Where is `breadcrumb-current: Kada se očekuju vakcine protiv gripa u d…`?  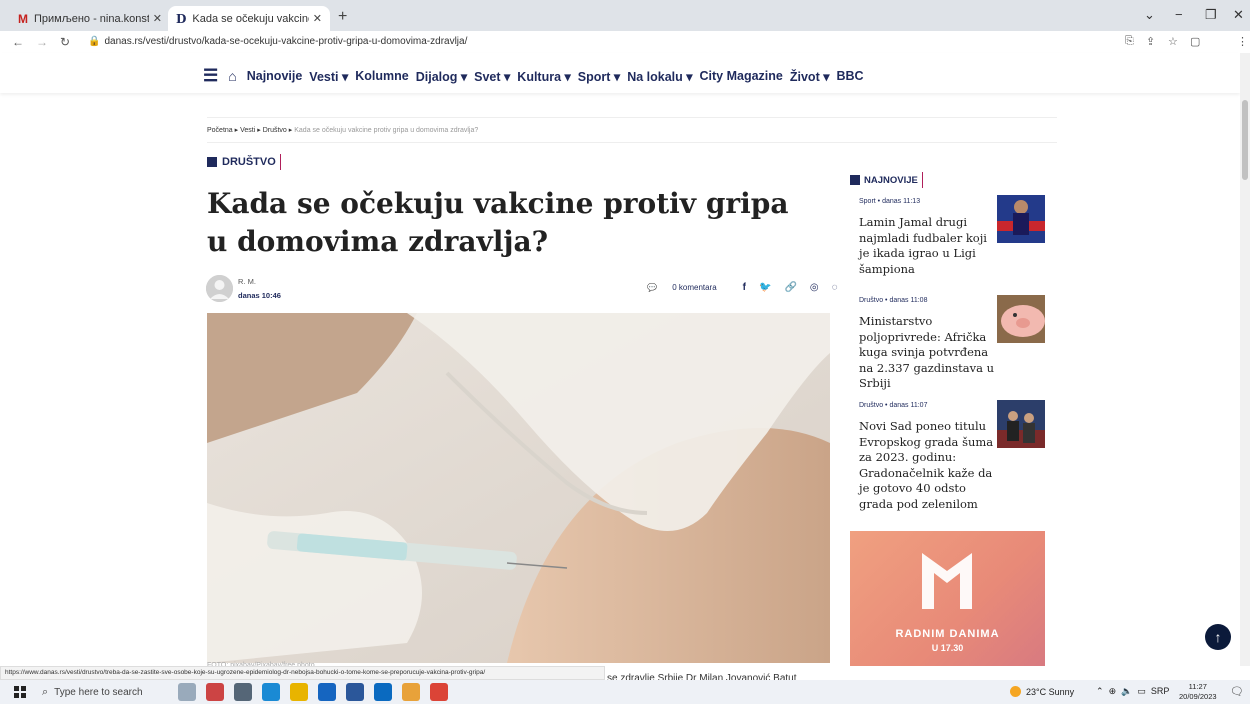 breadcrumb-current: Kada se očekuju vakcine protiv gripa u d… is located at coordinates (386, 130).